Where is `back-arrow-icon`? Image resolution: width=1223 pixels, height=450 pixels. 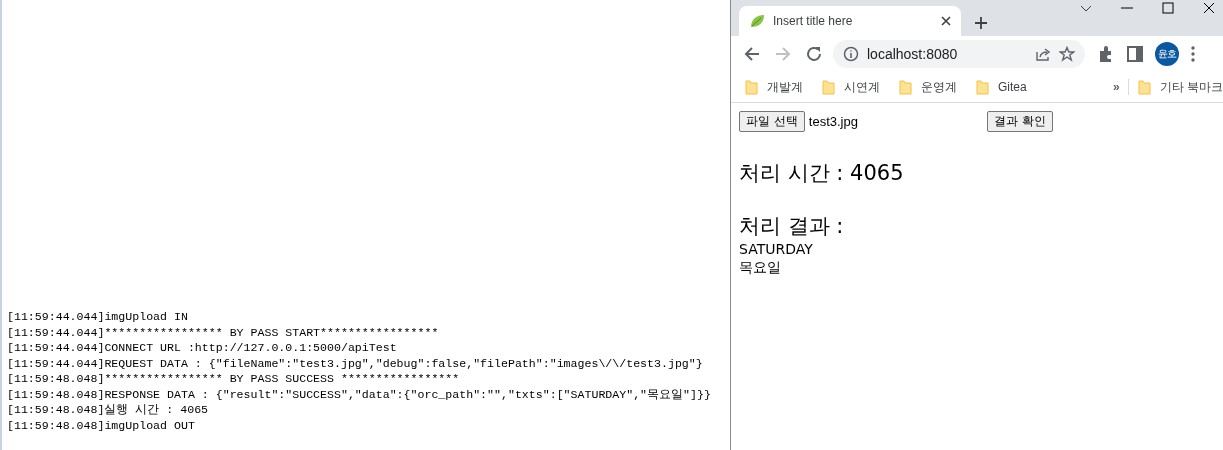
back-arrow-icon is located at coordinates (752, 54).